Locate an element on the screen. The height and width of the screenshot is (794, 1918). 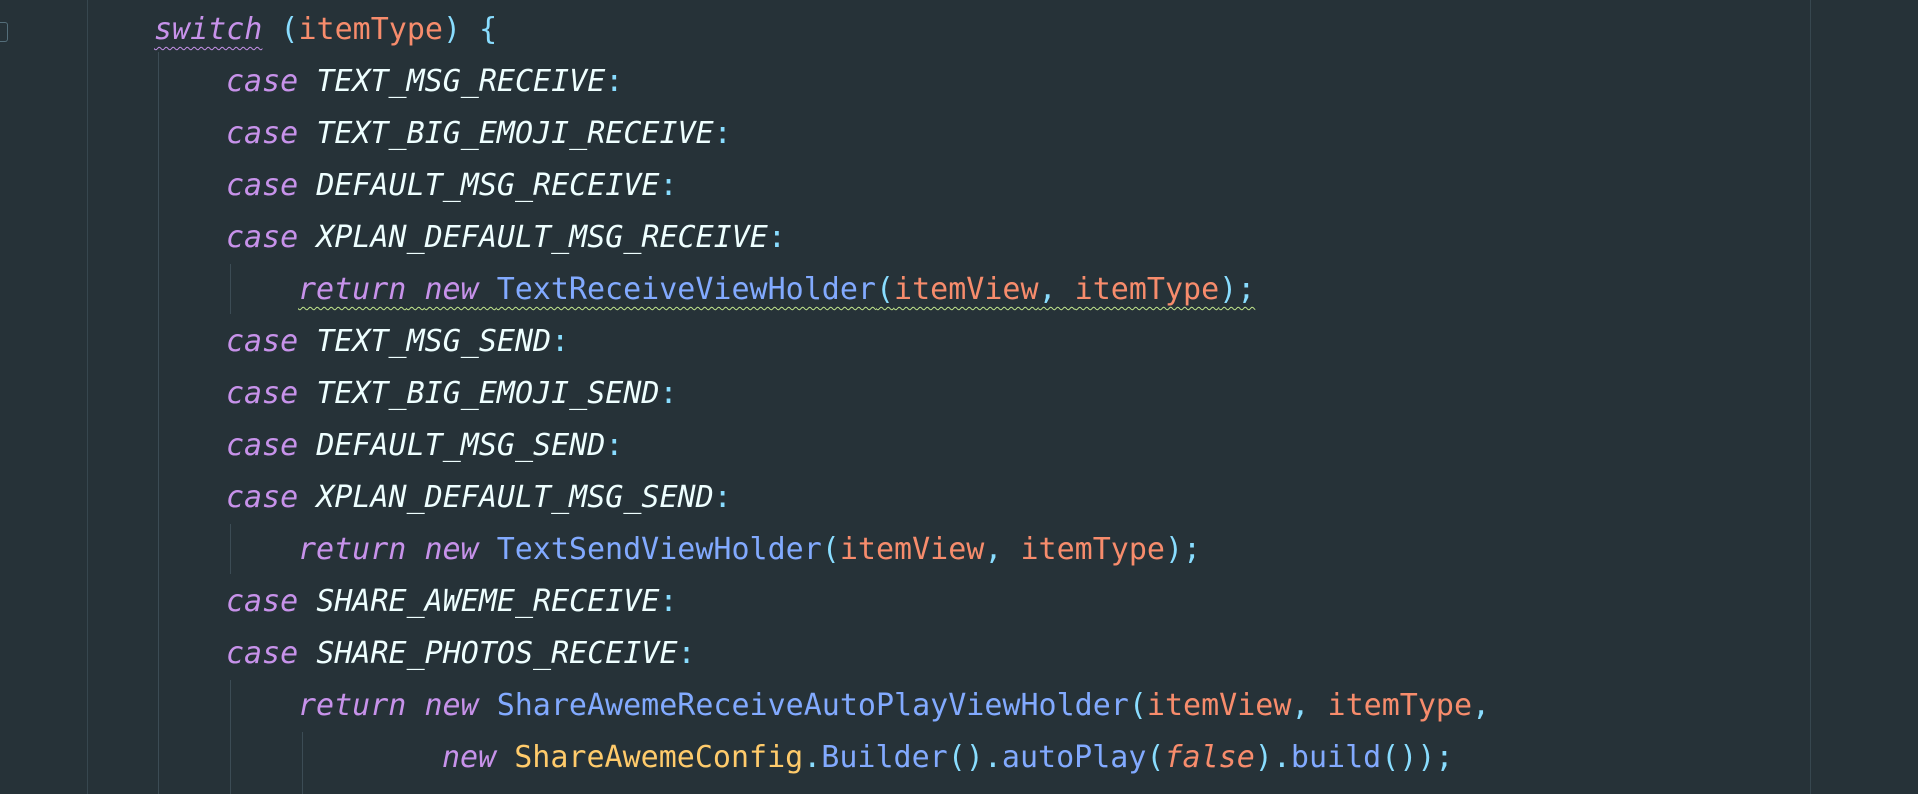
class-name: ShareAwemeReceiveAutoPlayViewHolder is located at coordinates (812, 705).